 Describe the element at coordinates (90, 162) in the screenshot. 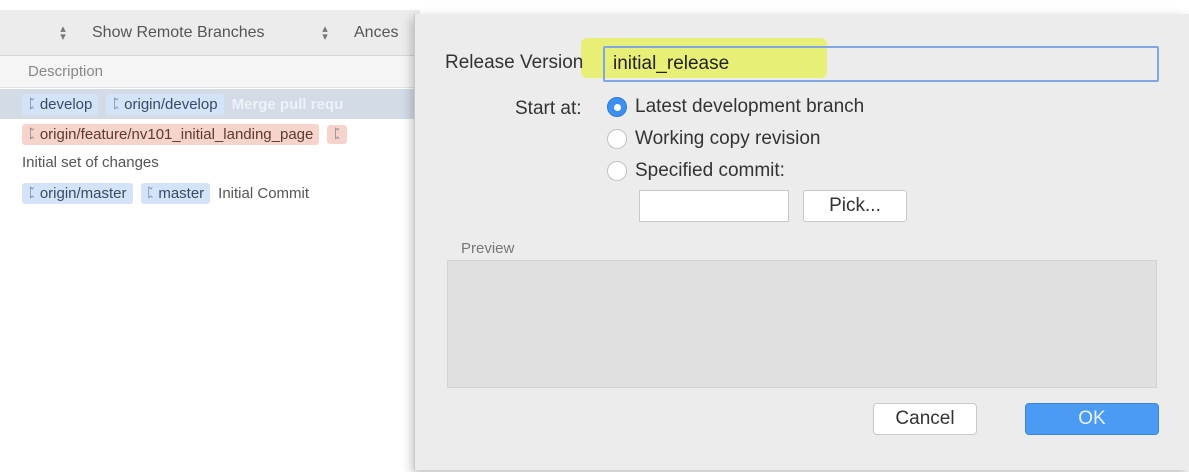

I see `commit-message: Initial set of changes` at that location.